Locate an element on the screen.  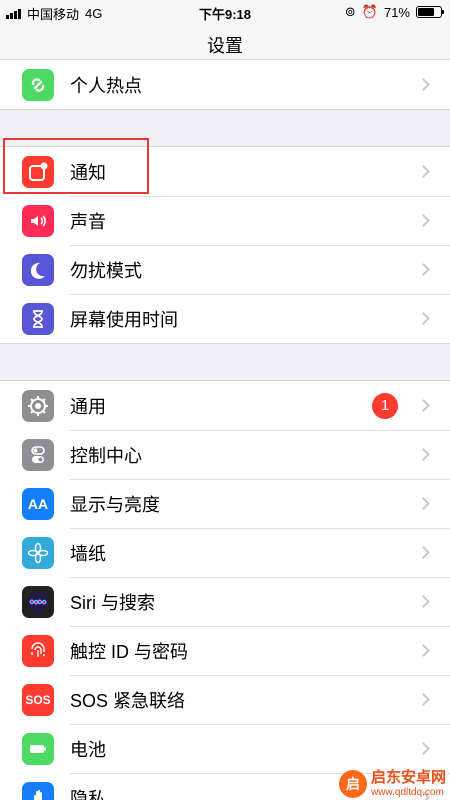
moon-icon is located at coordinates (38, 269).